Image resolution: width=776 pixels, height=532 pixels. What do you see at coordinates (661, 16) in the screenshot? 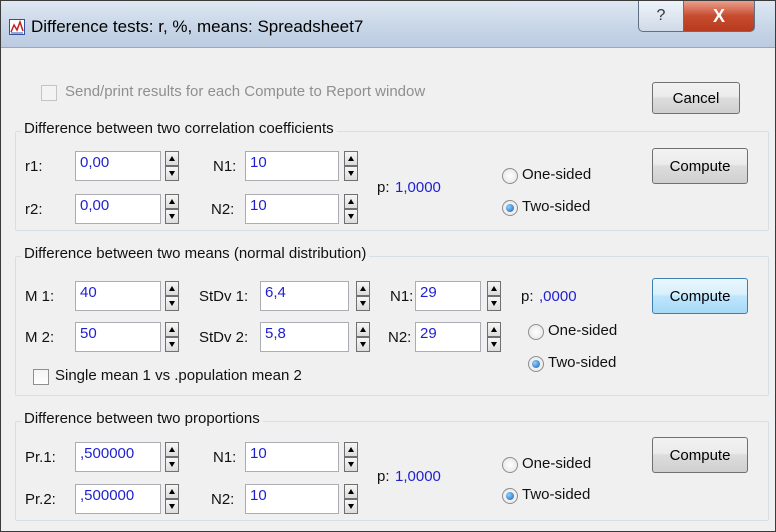
I see `help-button: ?` at bounding box center [661, 16].